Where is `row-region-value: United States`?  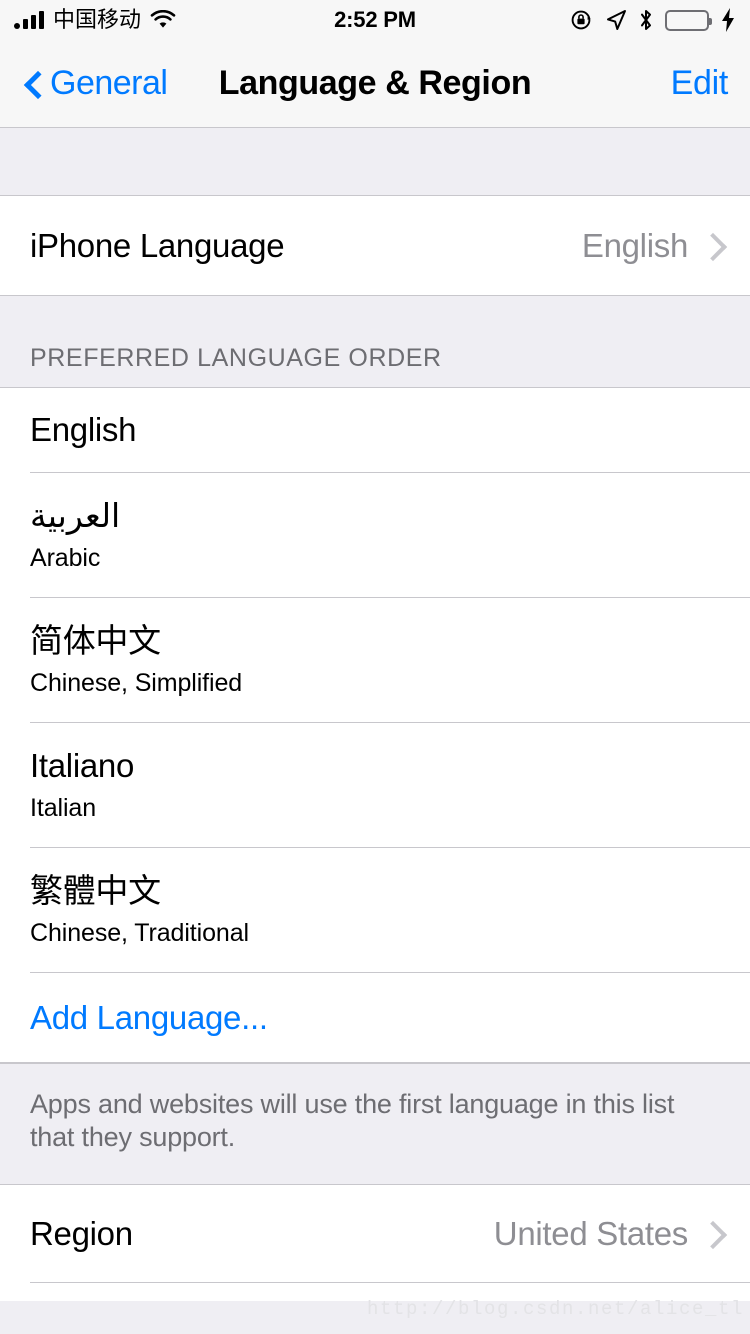 row-region-value: United States is located at coordinates (591, 1233).